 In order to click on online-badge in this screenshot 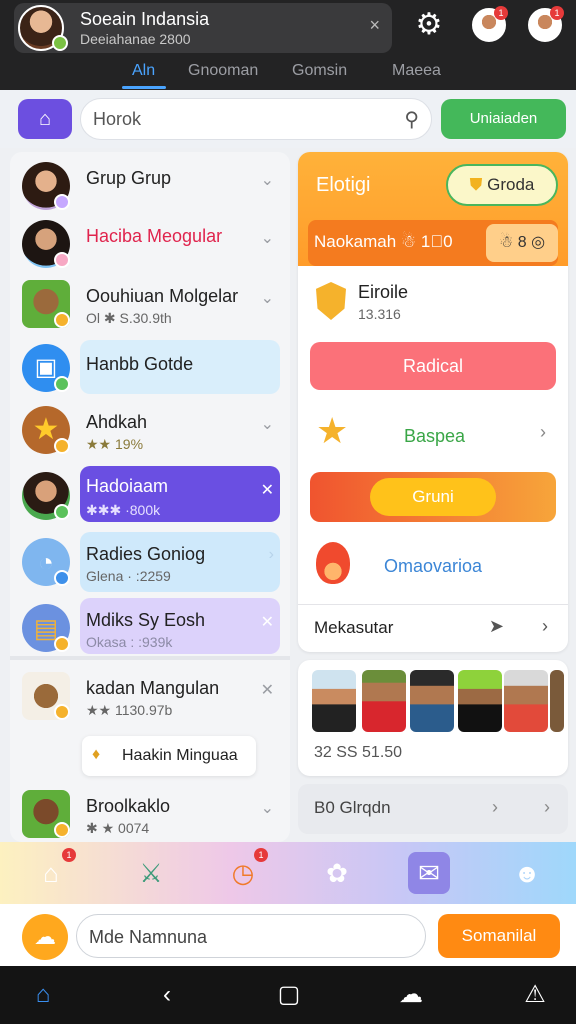, I will do `click(60, 43)`.